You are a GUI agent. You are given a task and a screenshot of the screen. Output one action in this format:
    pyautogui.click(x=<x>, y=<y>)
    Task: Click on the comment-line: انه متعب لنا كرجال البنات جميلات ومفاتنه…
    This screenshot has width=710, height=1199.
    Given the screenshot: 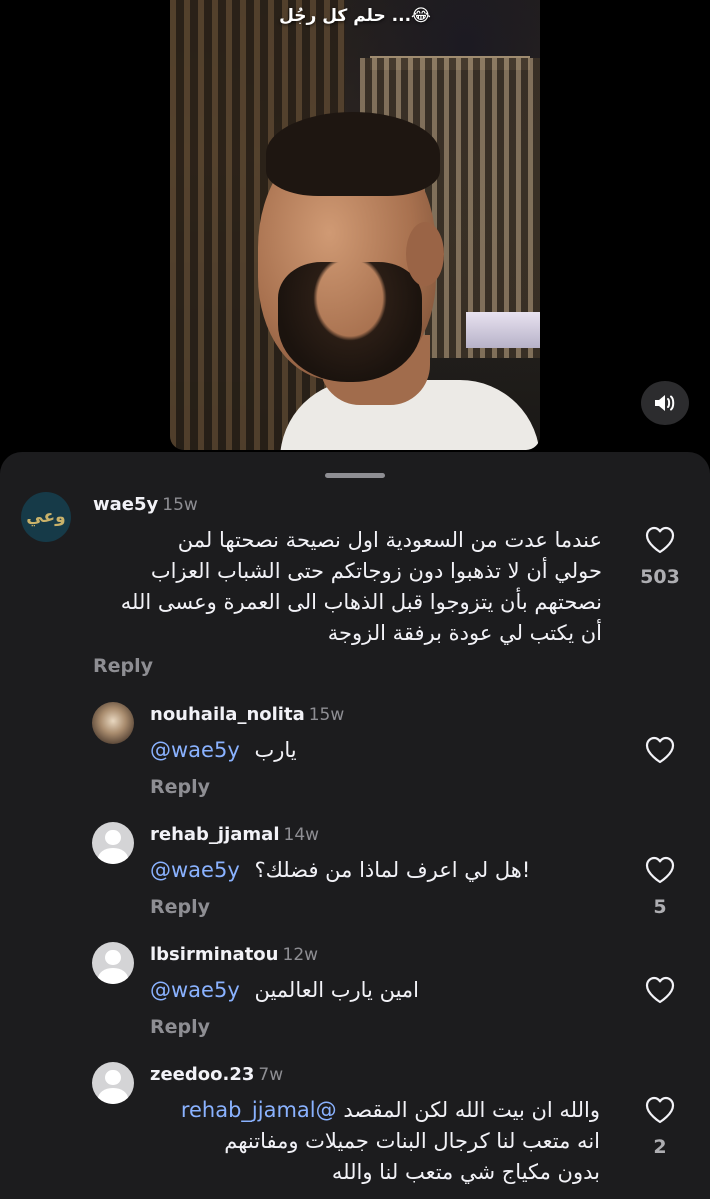 What is the action you would take?
    pyautogui.click(x=412, y=1141)
    